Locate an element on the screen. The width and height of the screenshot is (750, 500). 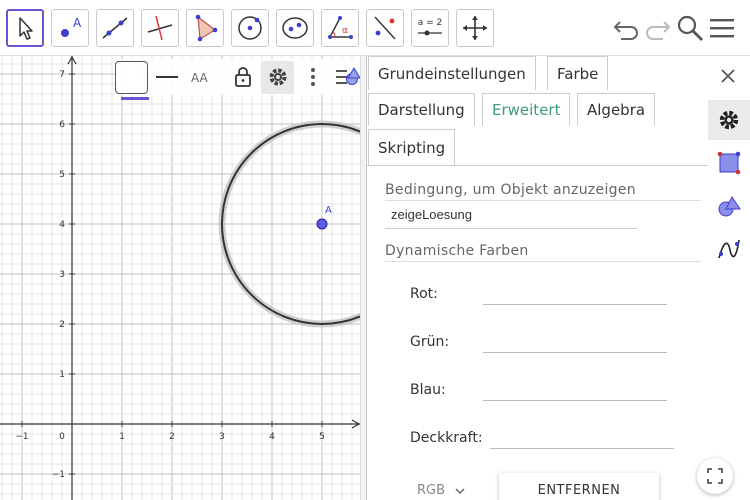
slider-tool-button: a = 2 is located at coordinates (430, 28).